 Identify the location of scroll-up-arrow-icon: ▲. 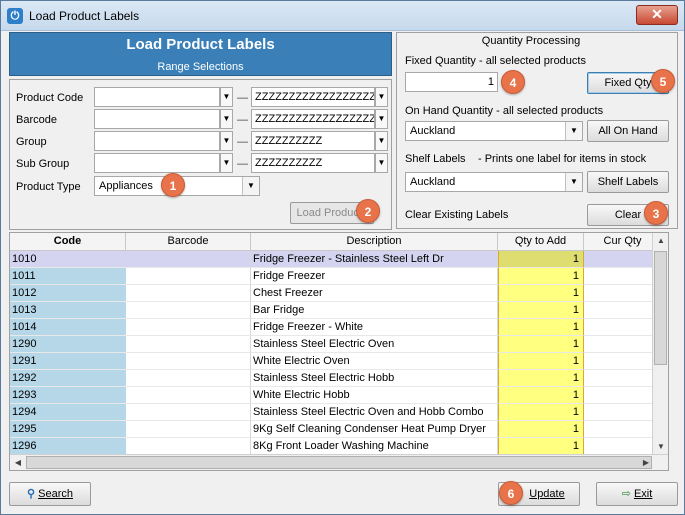
(660, 241).